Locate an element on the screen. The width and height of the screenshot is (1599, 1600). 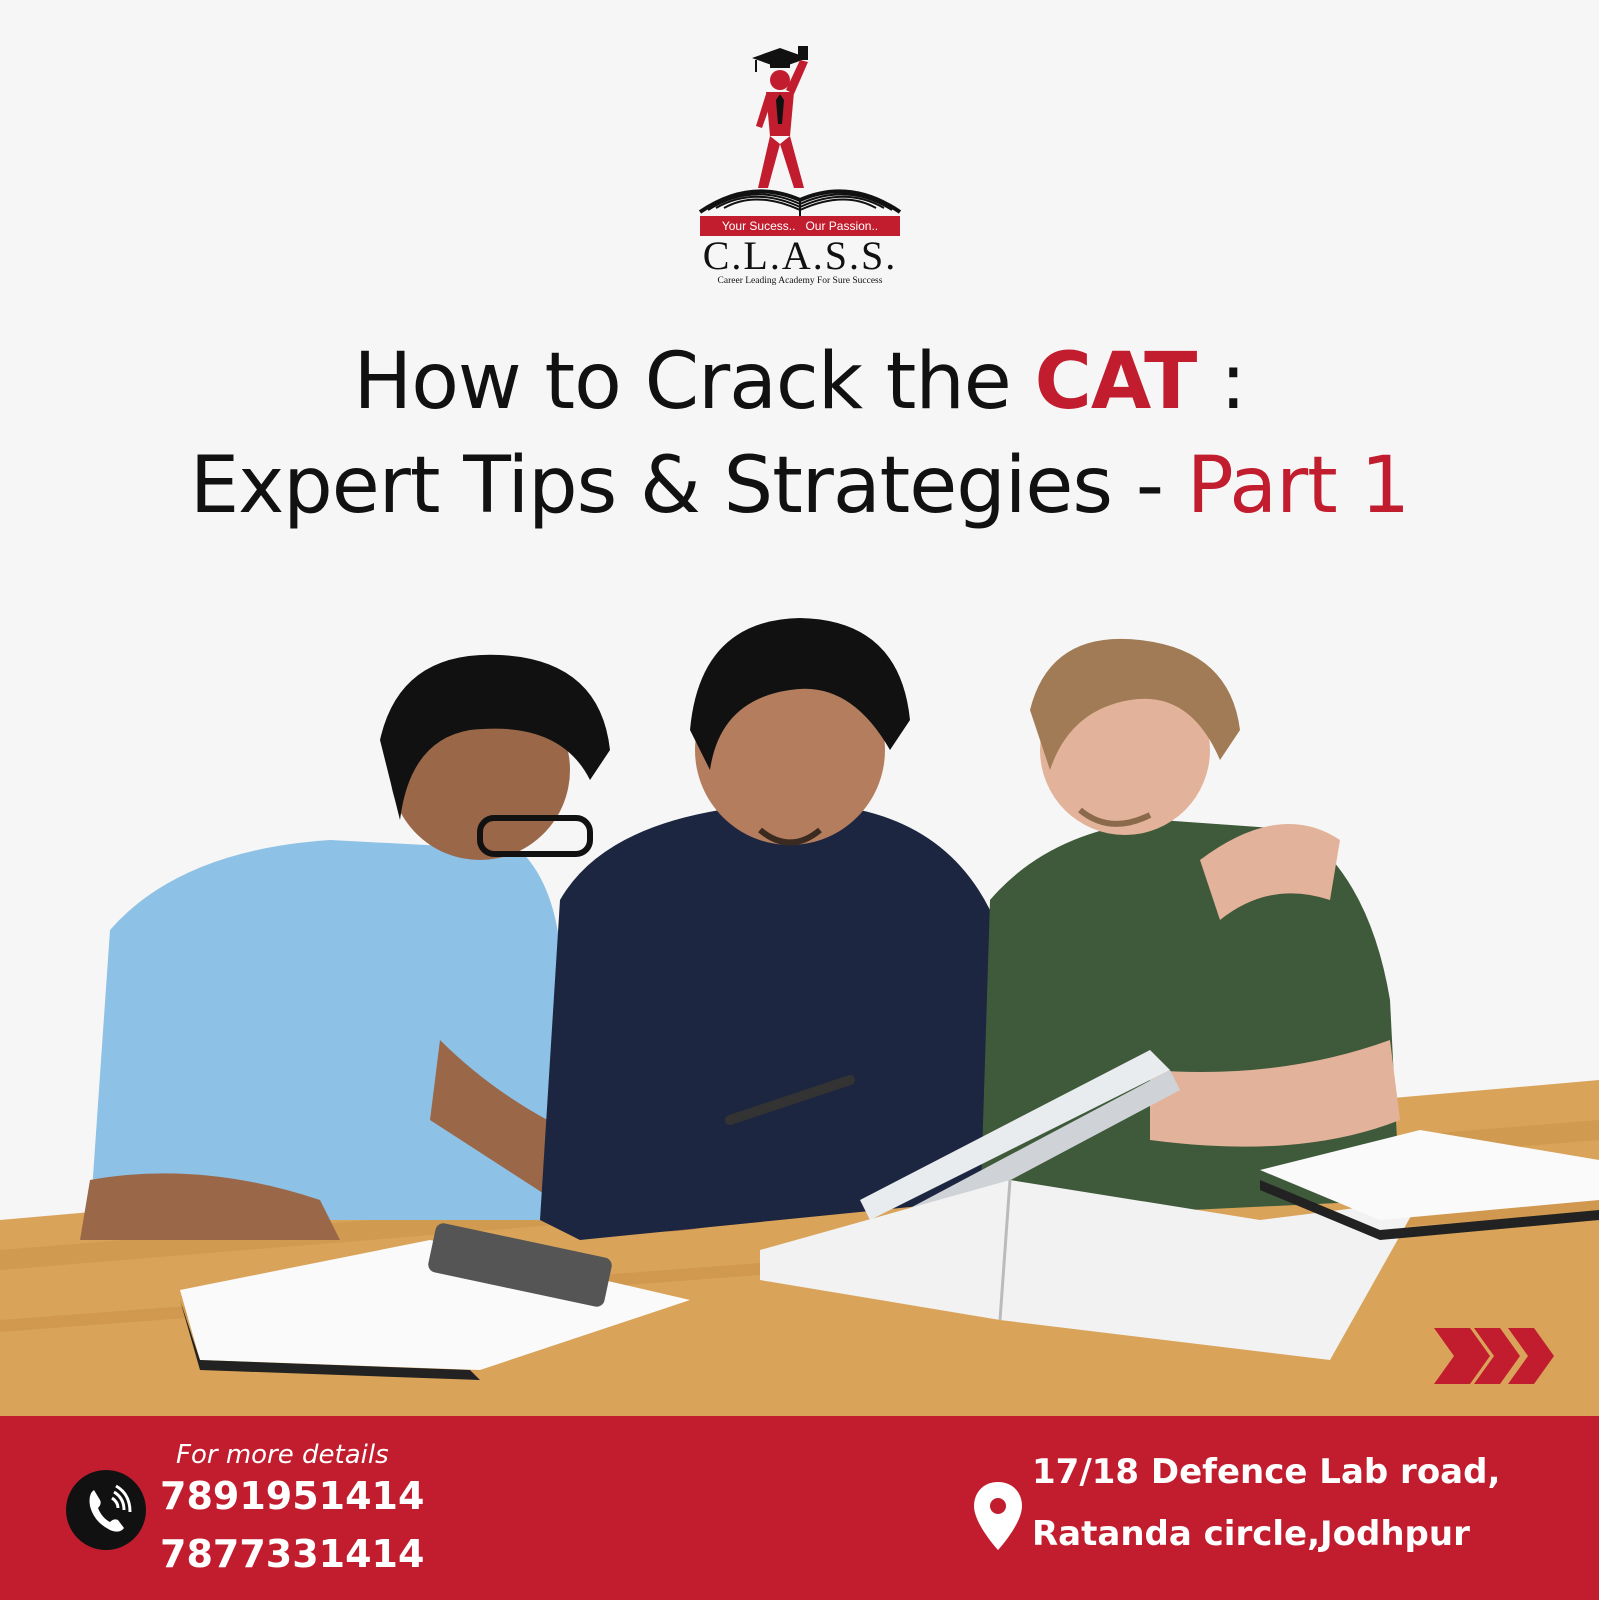
chevron-right-icon is located at coordinates (1499, 1356).